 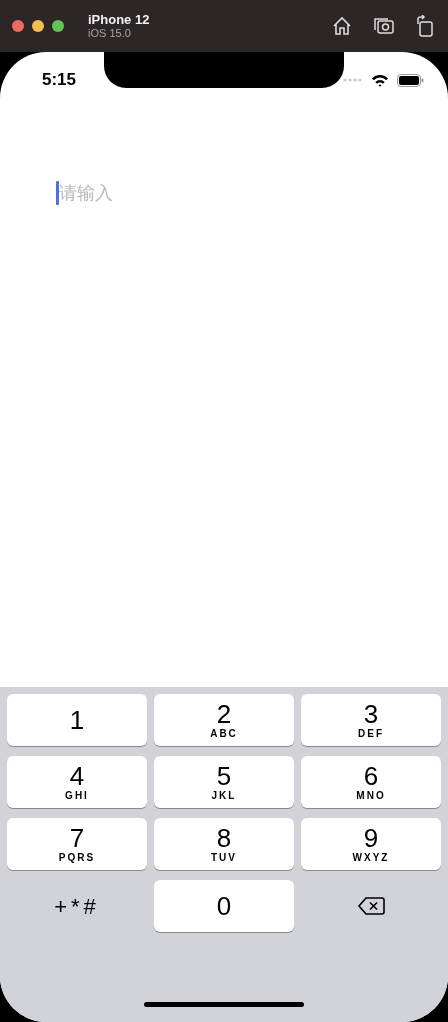 I want to click on digit-key: 4 GHI, so click(x=77, y=782).